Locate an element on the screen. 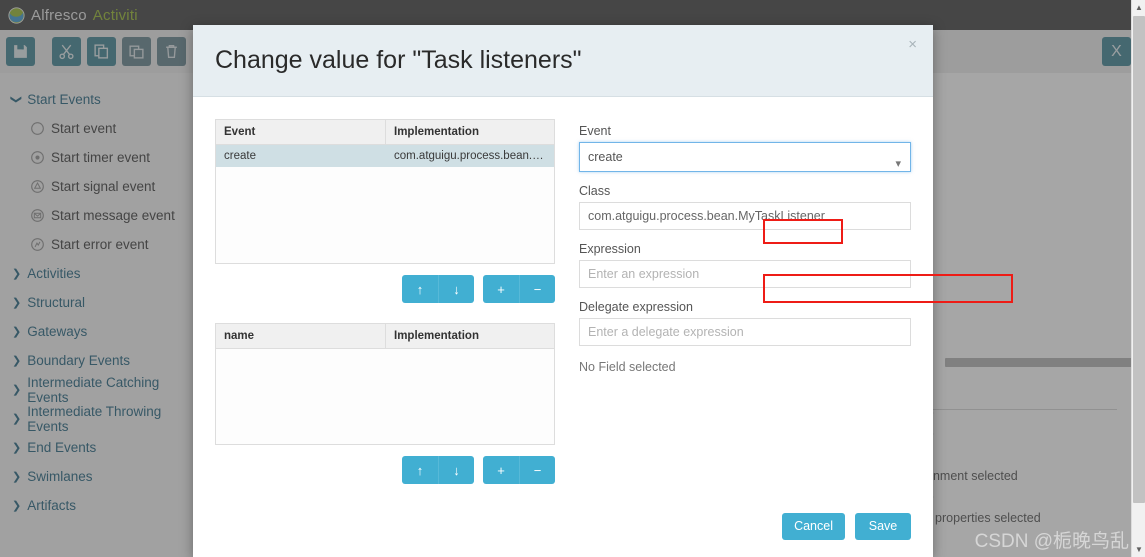  event-field: Event create ▾ is located at coordinates (745, 148).